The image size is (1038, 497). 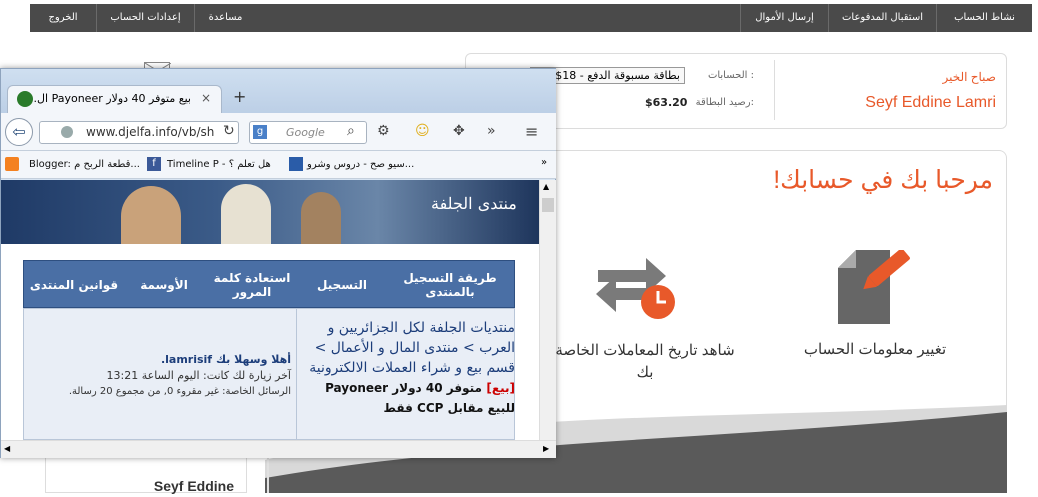 I want to click on greeting: صباح الخير, so click(x=969, y=77).